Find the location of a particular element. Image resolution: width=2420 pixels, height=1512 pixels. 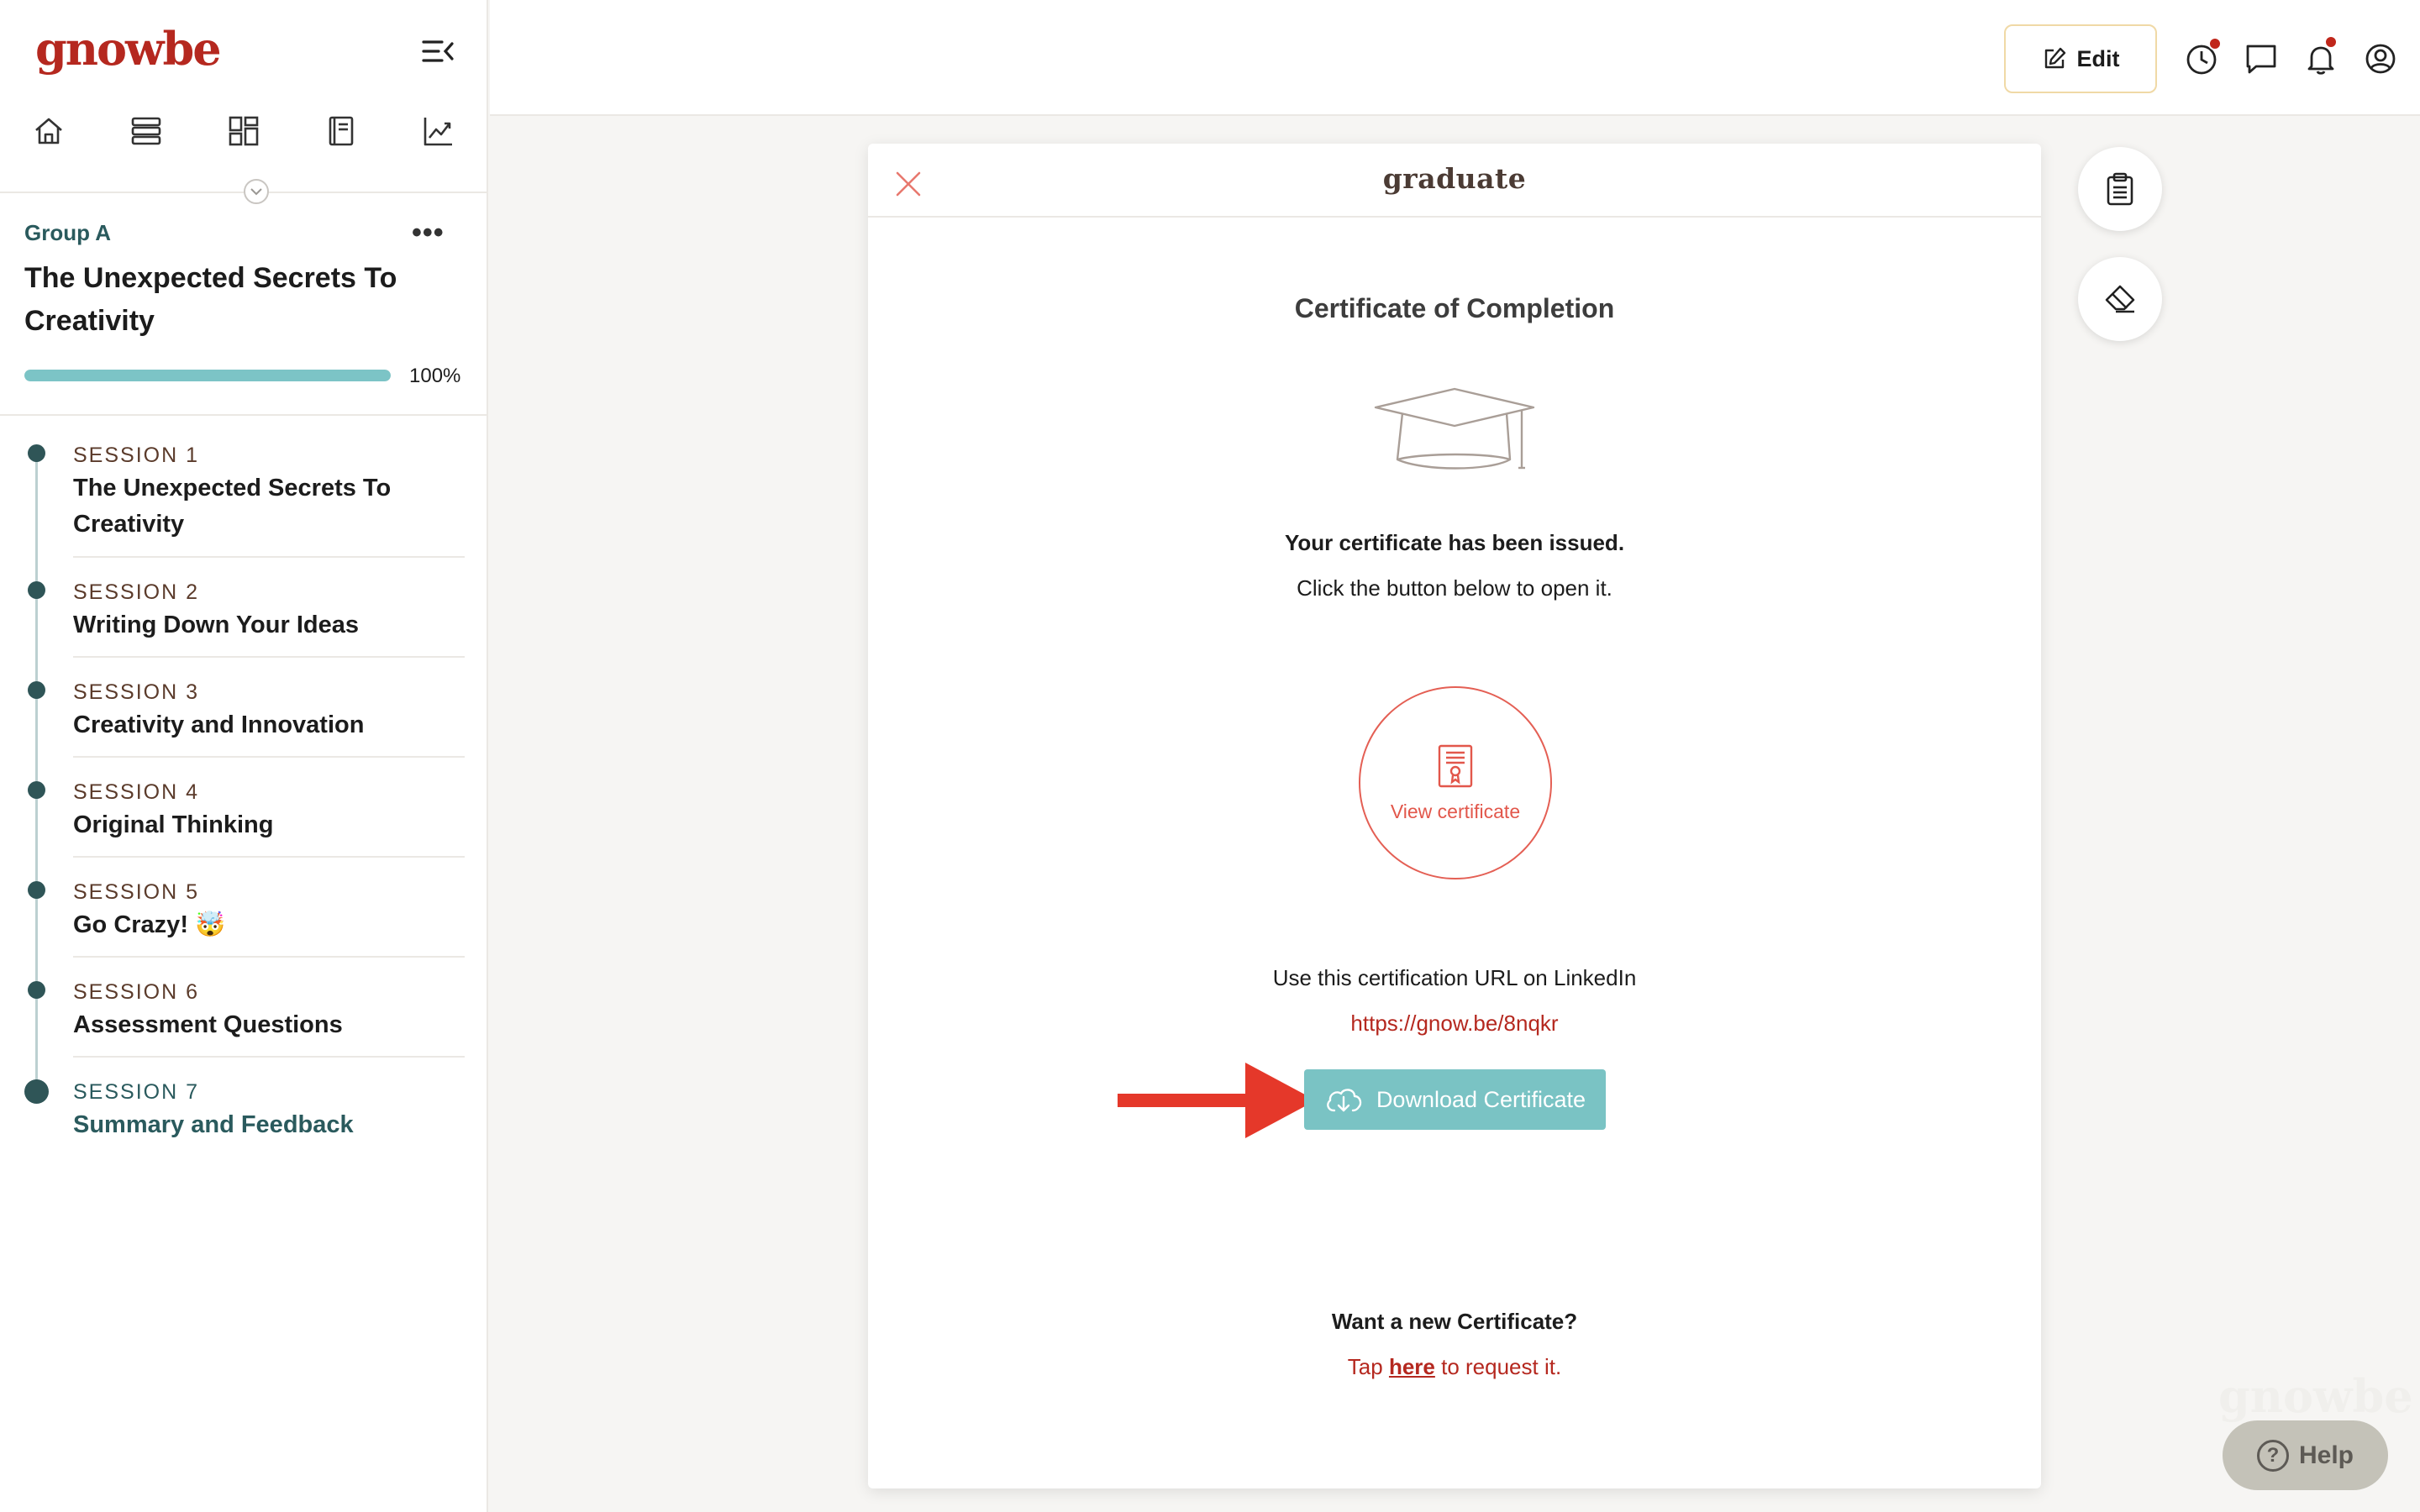

certificate-url-link: https://gnow.be/8nqkr is located at coordinates (1454, 1023).